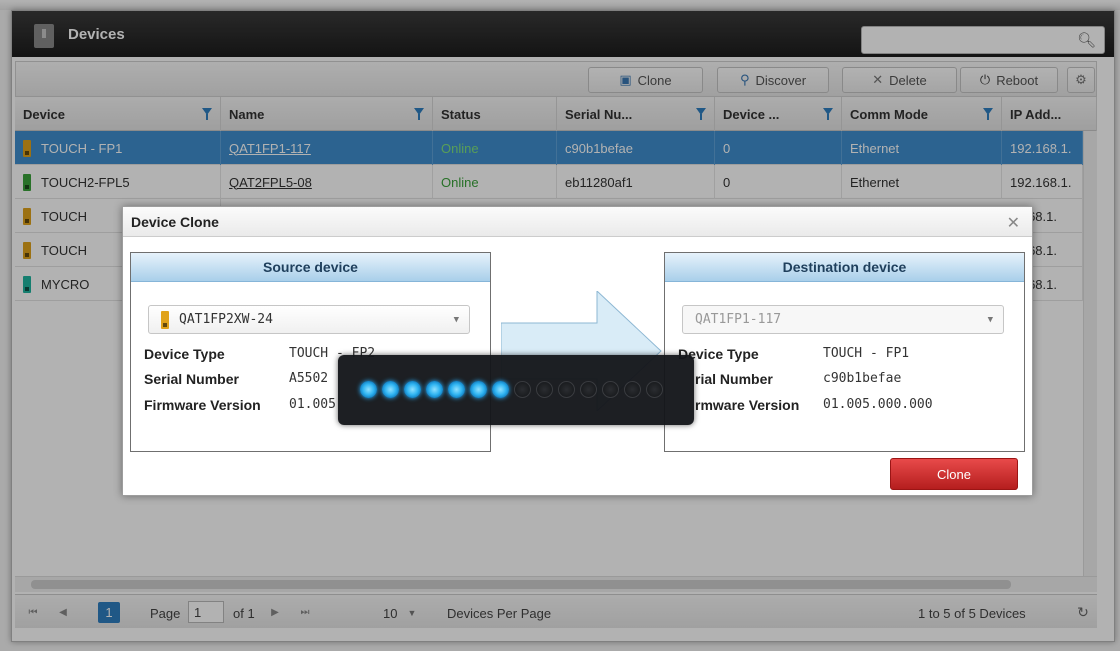 This screenshot has width=1120, height=651. Describe the element at coordinates (175, 222) in the screenshot. I see `dialog-title: Device Clone` at that location.